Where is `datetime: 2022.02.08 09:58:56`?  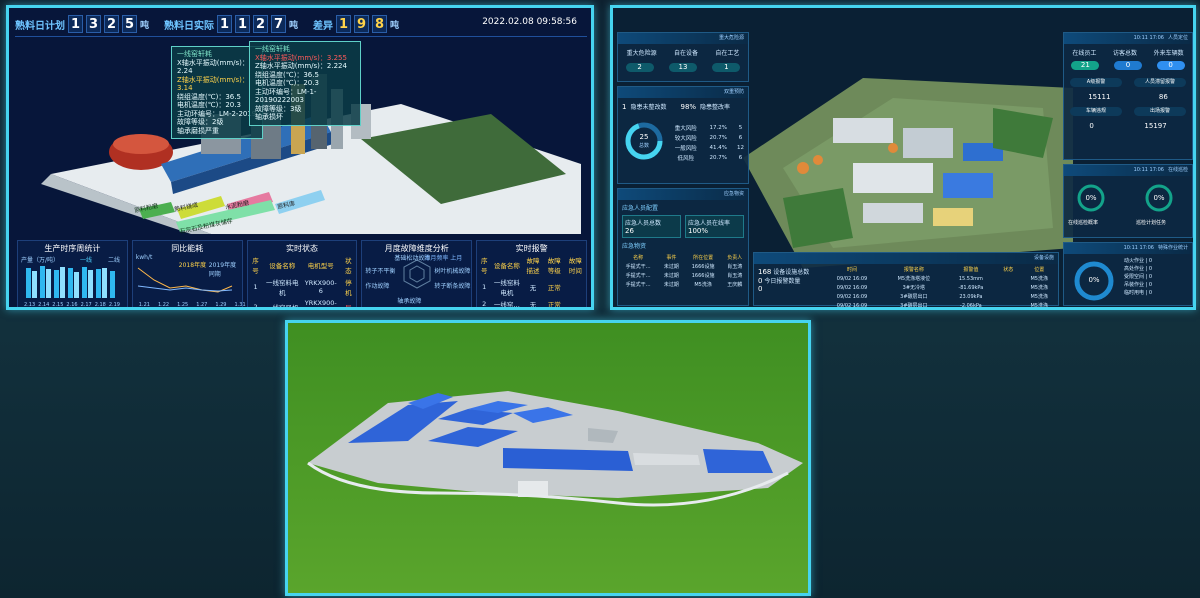
datetime: 2022.02.08 09:58:56 is located at coordinates (529, 22).